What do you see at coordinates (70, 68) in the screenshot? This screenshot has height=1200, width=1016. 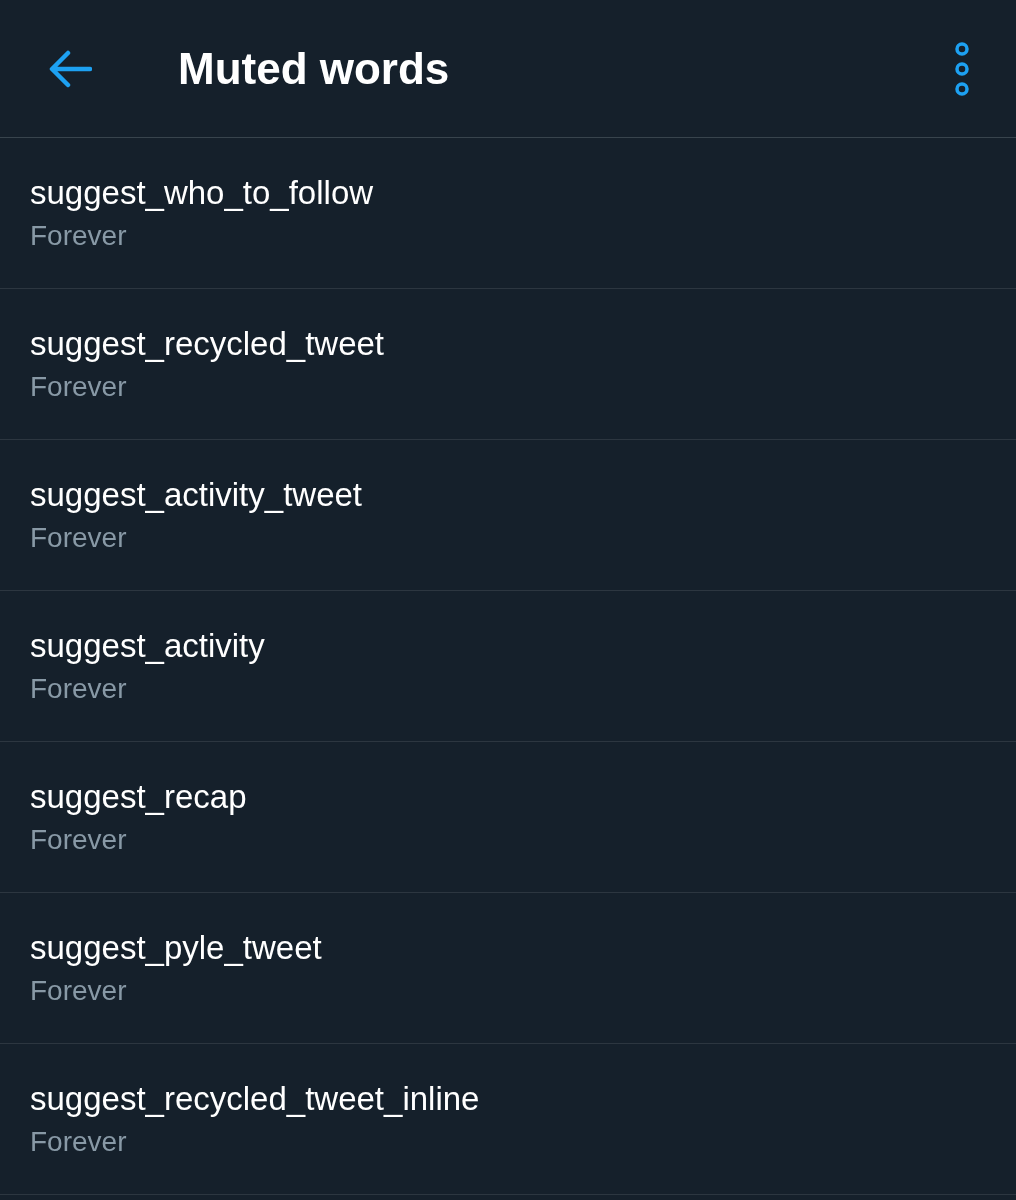 I see `back-arrow-icon` at bounding box center [70, 68].